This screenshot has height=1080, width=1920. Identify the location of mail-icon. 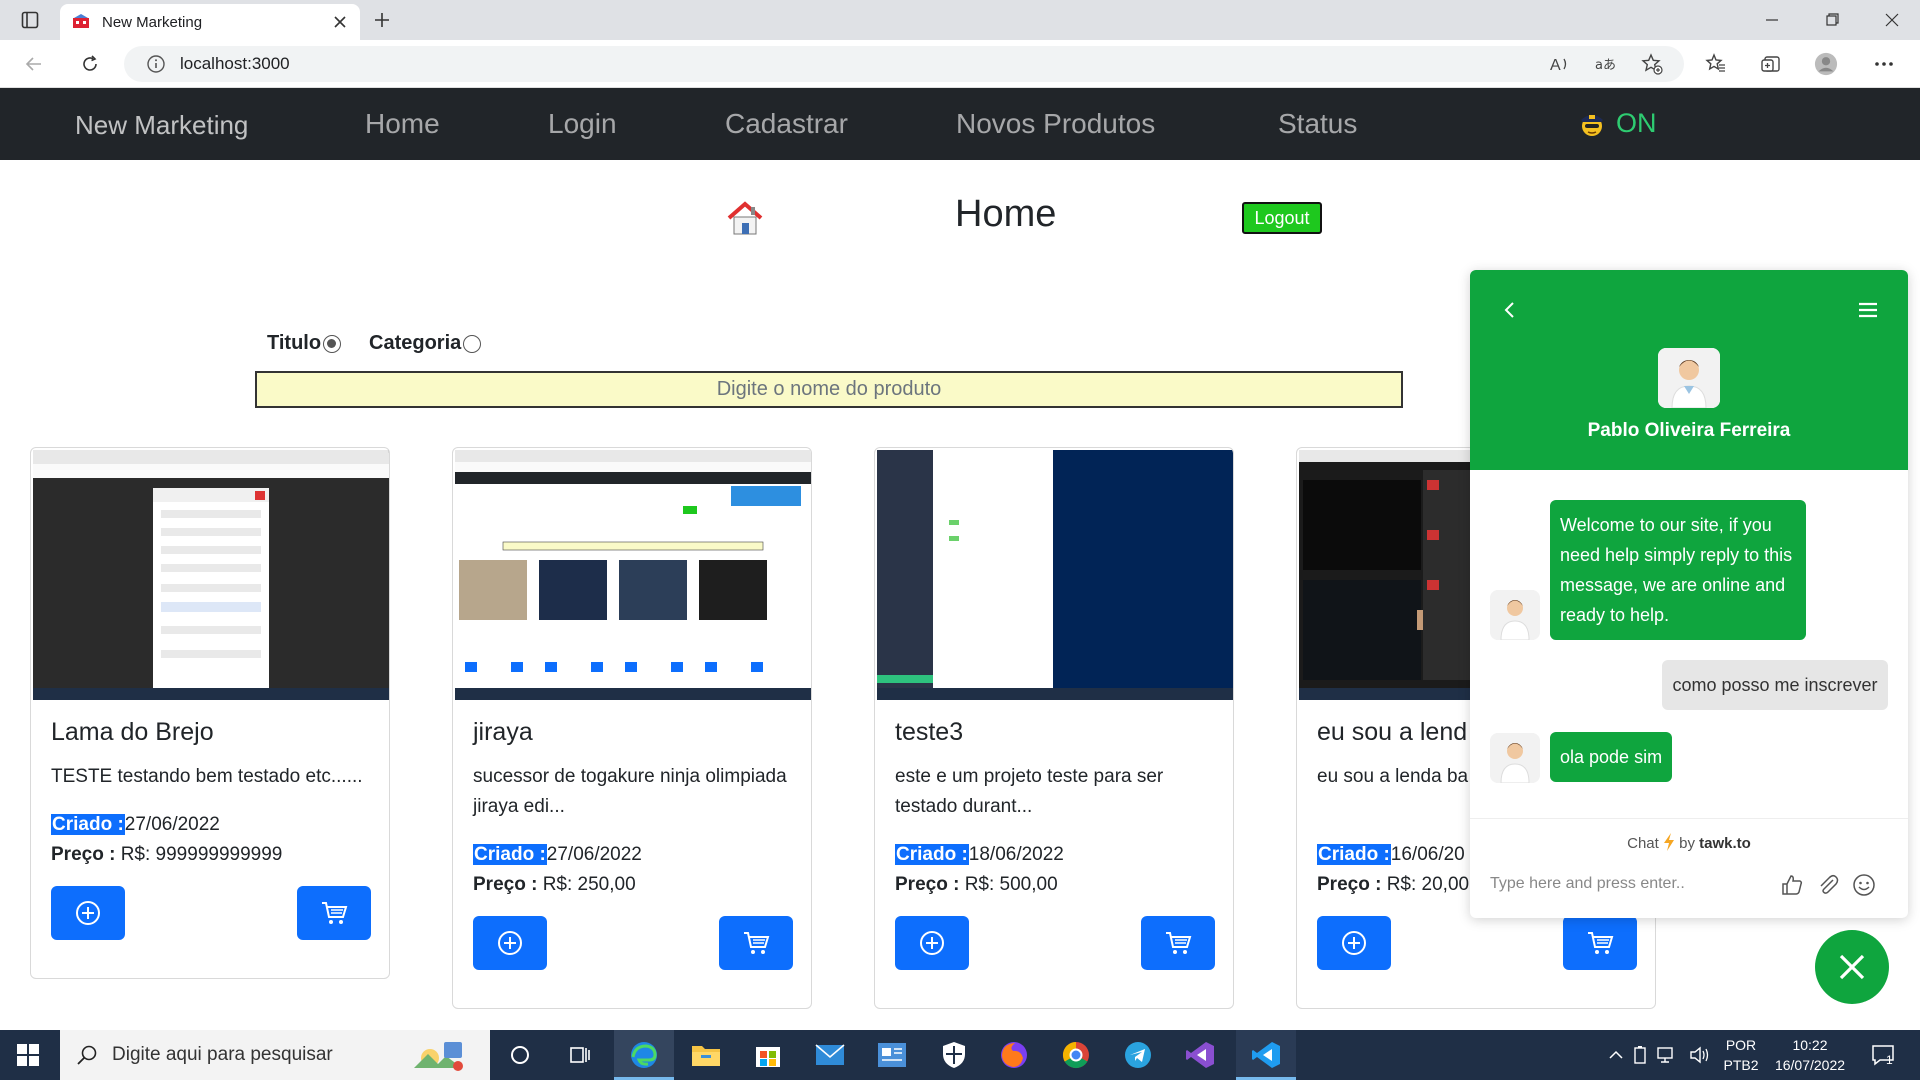
(830, 1055).